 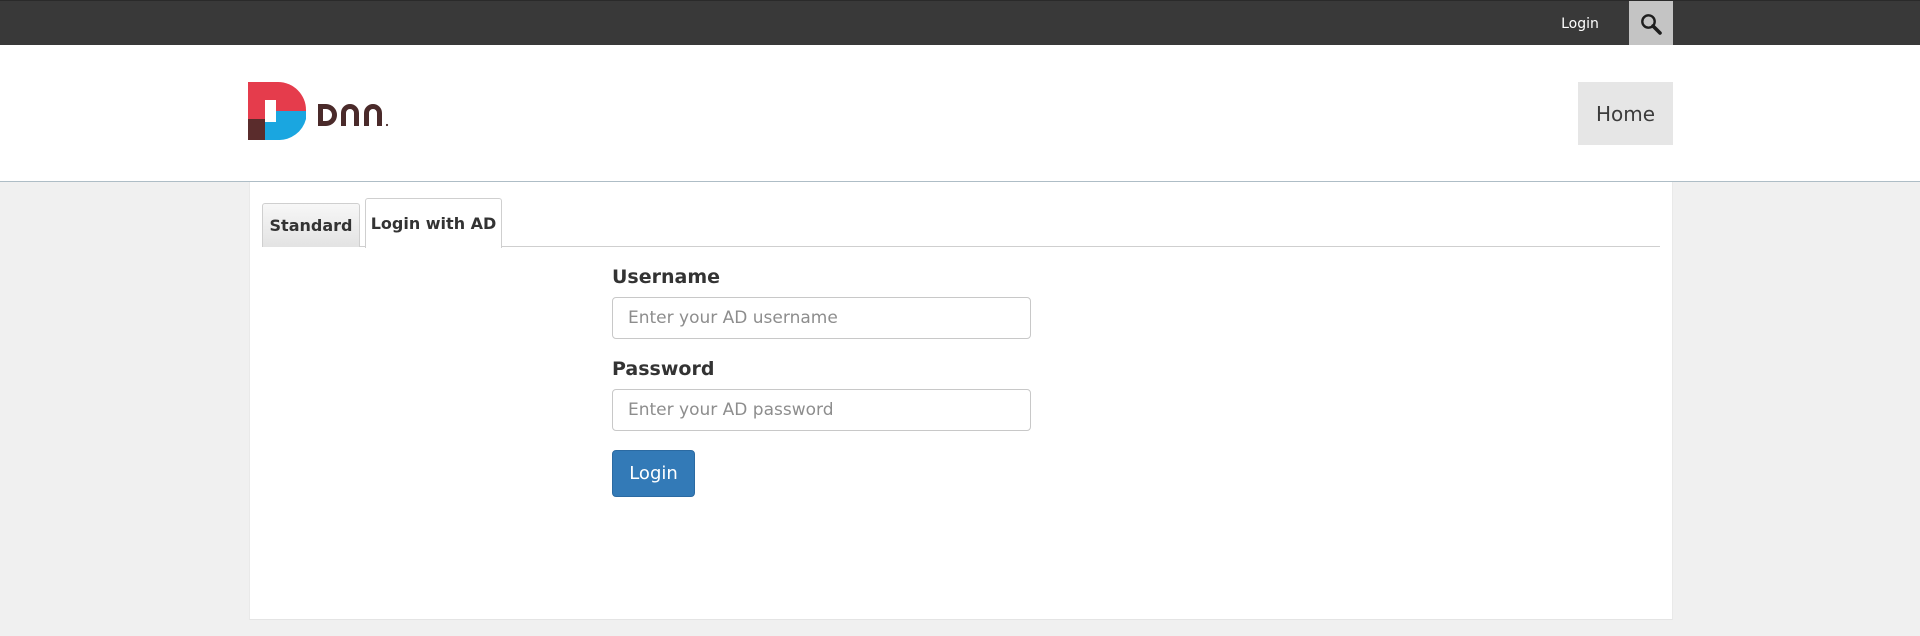 What do you see at coordinates (663, 369) in the screenshot?
I see `password-label: Password` at bounding box center [663, 369].